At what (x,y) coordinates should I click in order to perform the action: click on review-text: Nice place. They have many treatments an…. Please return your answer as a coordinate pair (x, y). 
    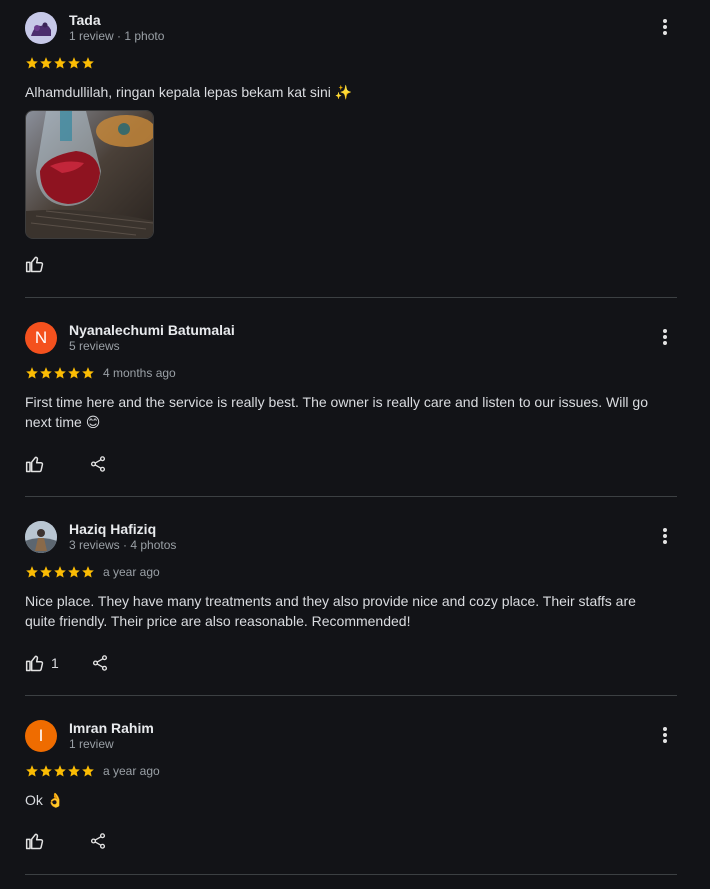
    Looking at the image, I should click on (330, 611).